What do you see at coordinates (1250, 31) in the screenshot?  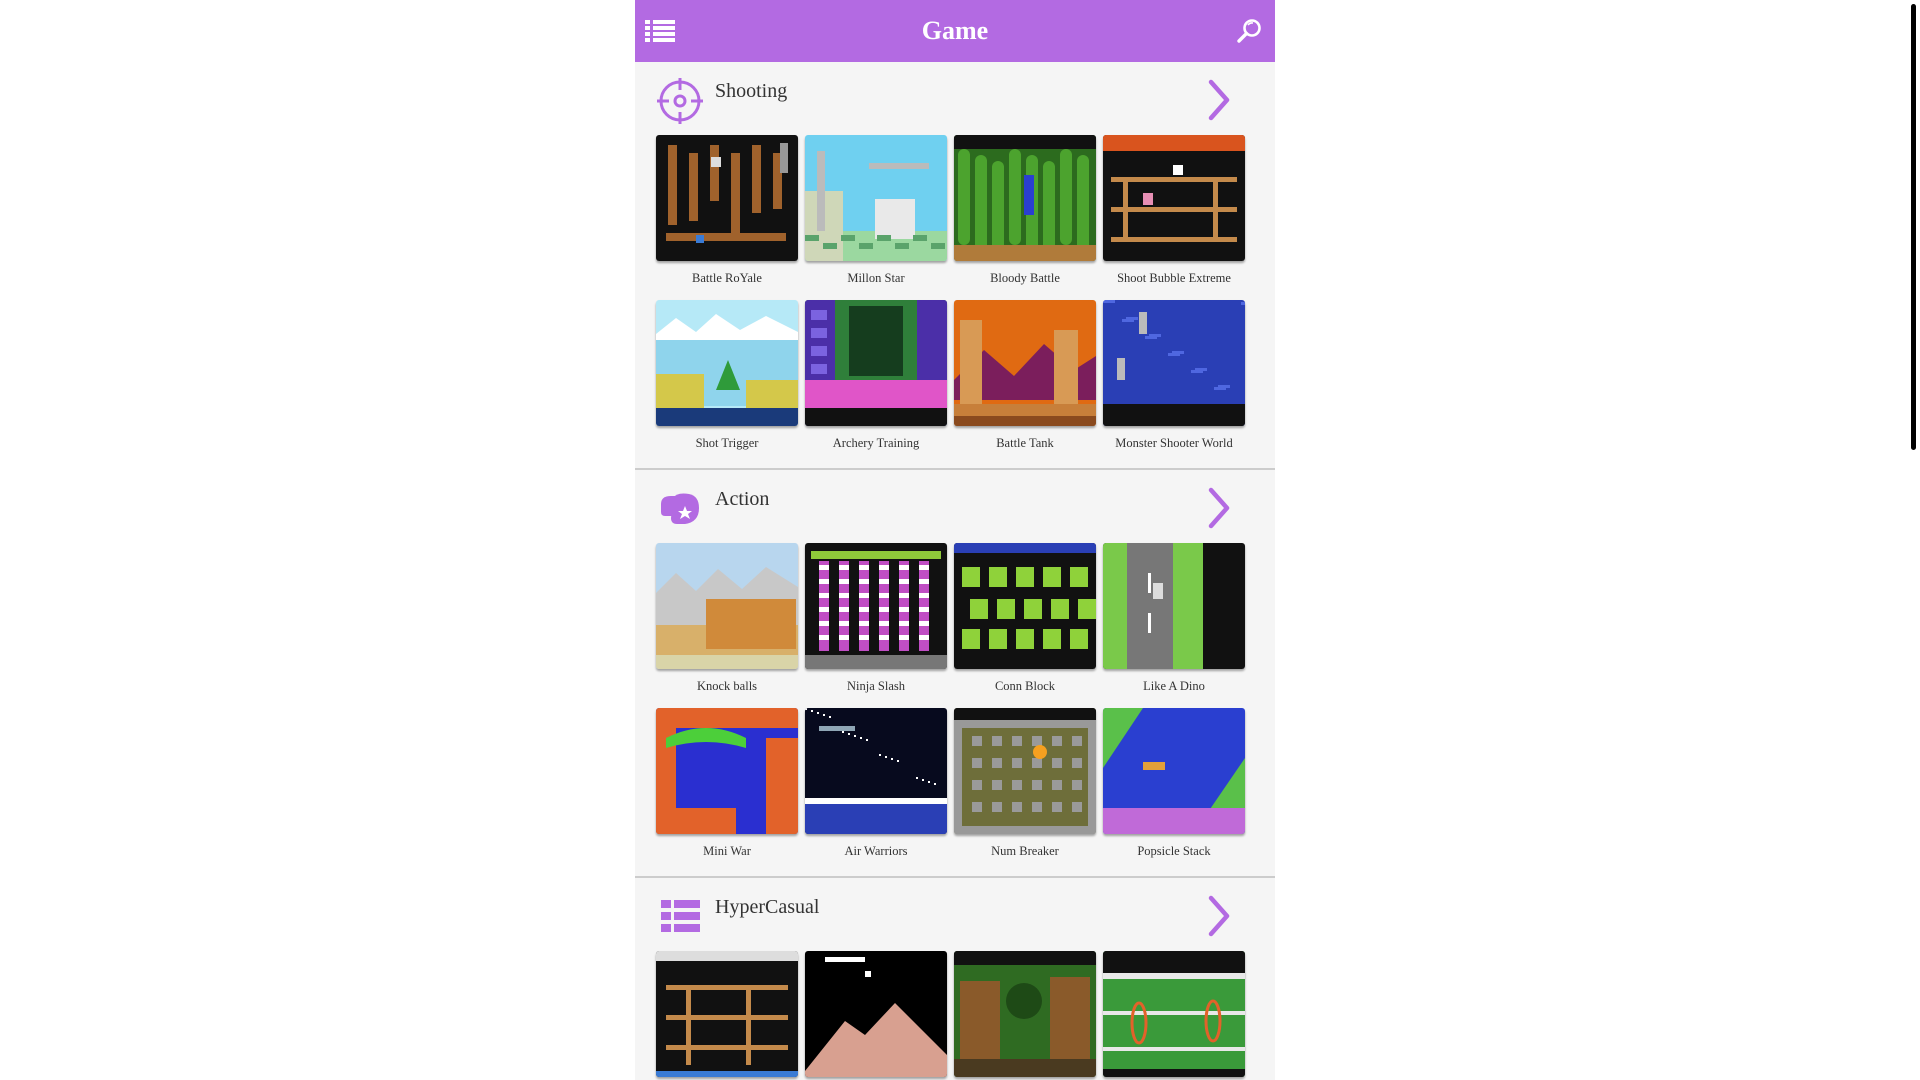 I see `search-icon` at bounding box center [1250, 31].